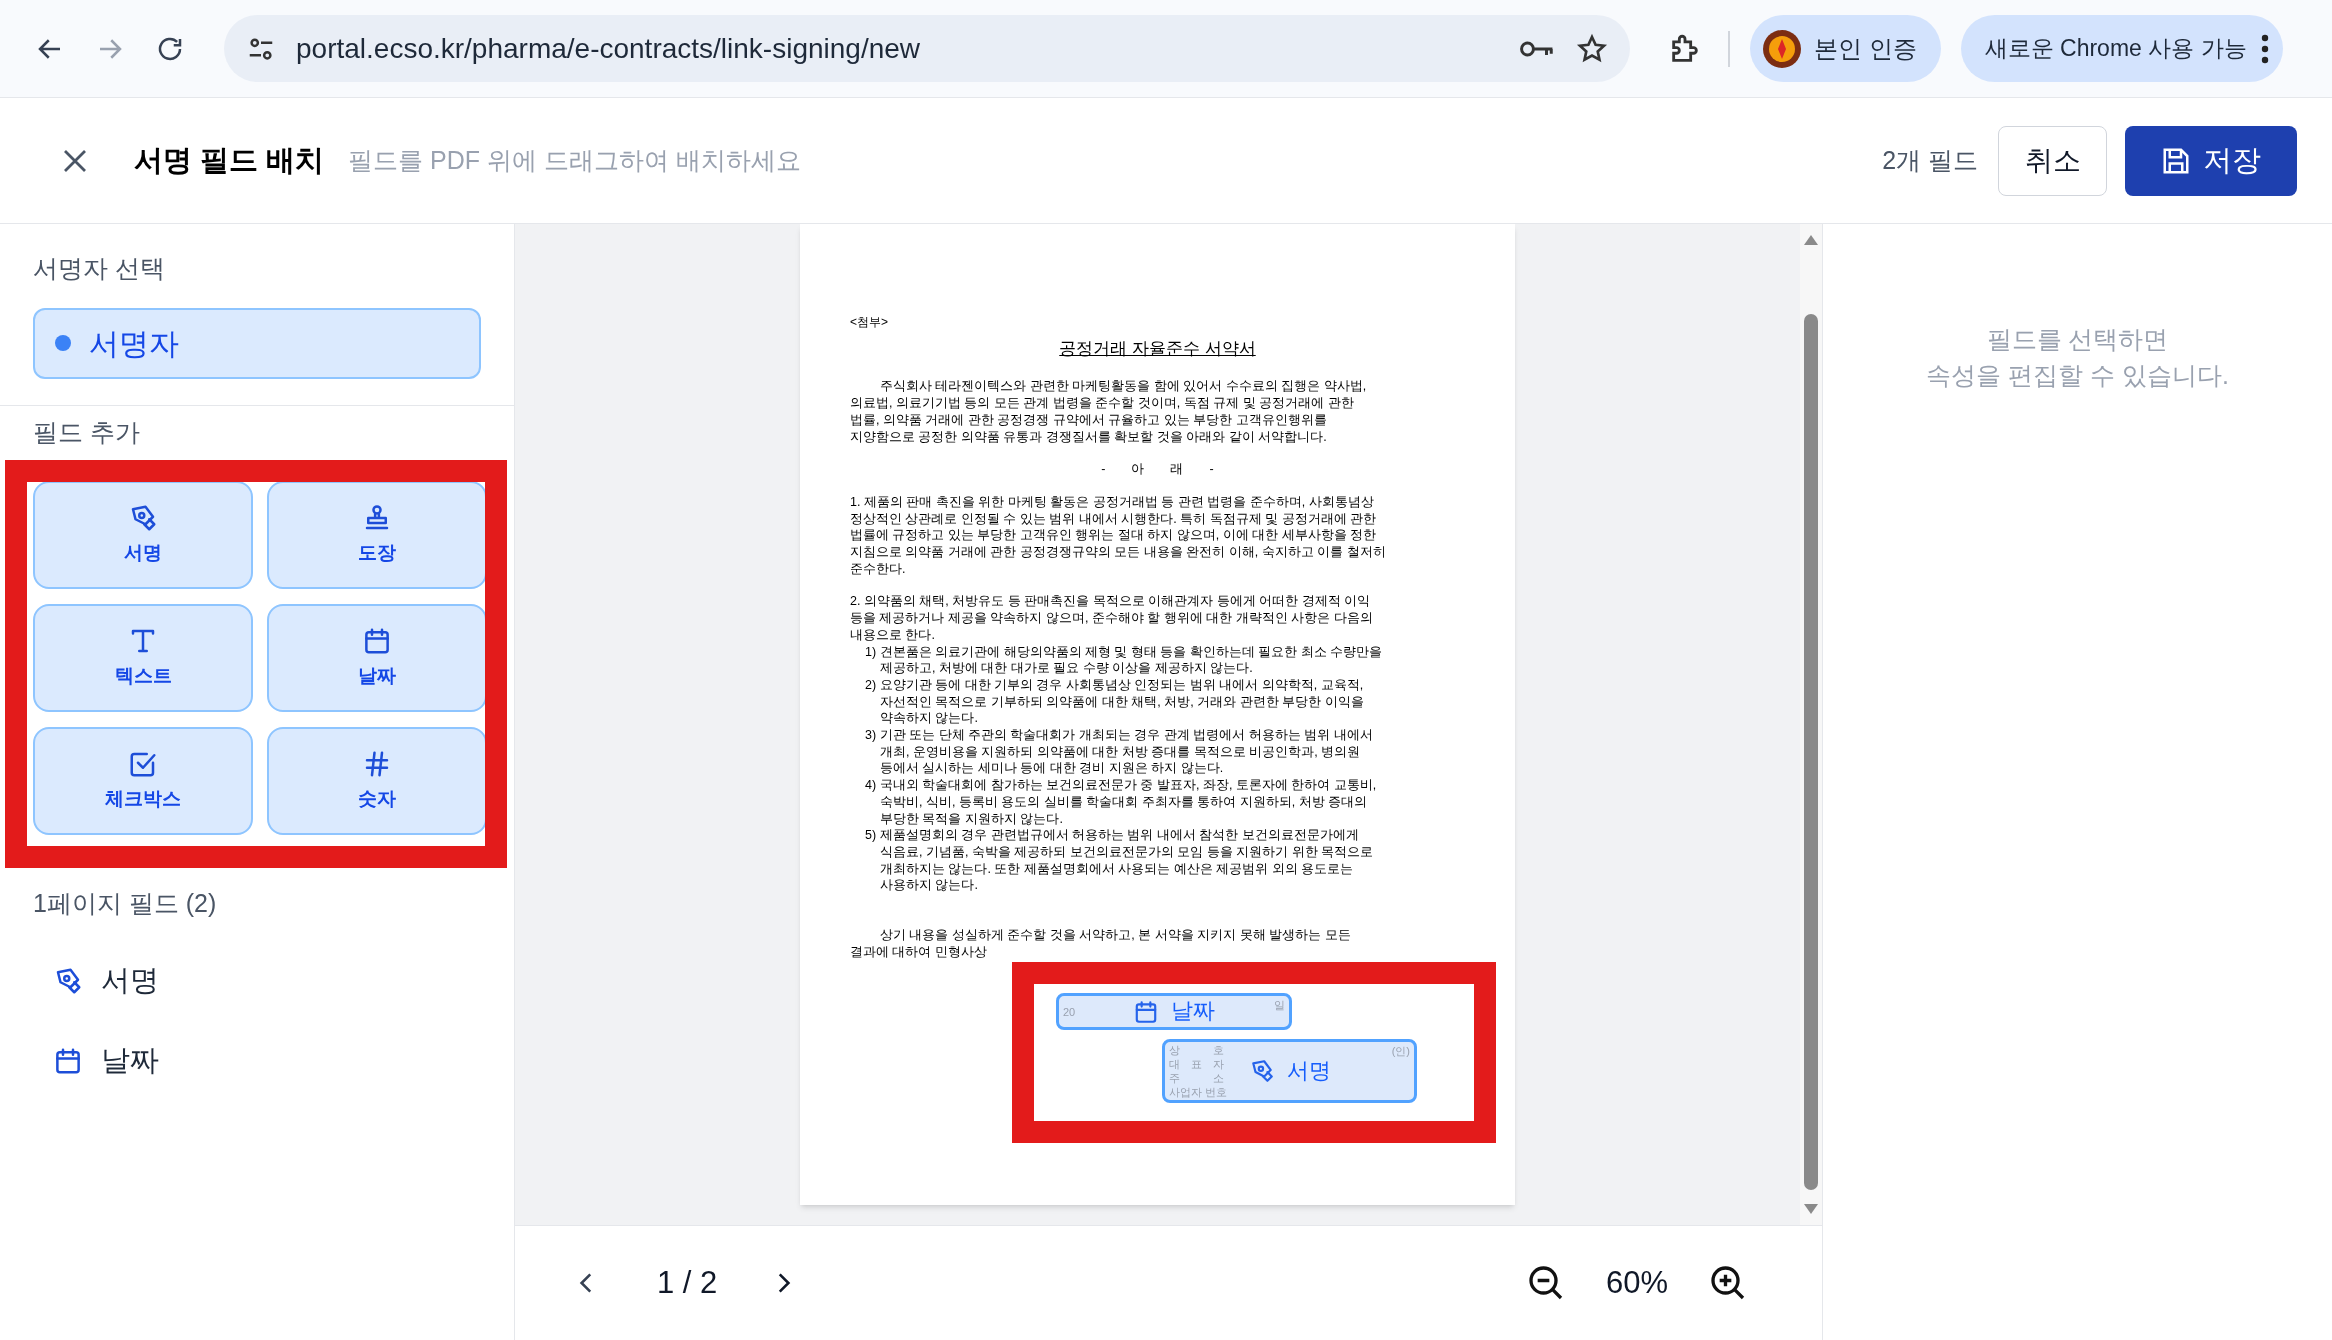  What do you see at coordinates (257, 980) in the screenshot?
I see `field-list-item: 서명` at bounding box center [257, 980].